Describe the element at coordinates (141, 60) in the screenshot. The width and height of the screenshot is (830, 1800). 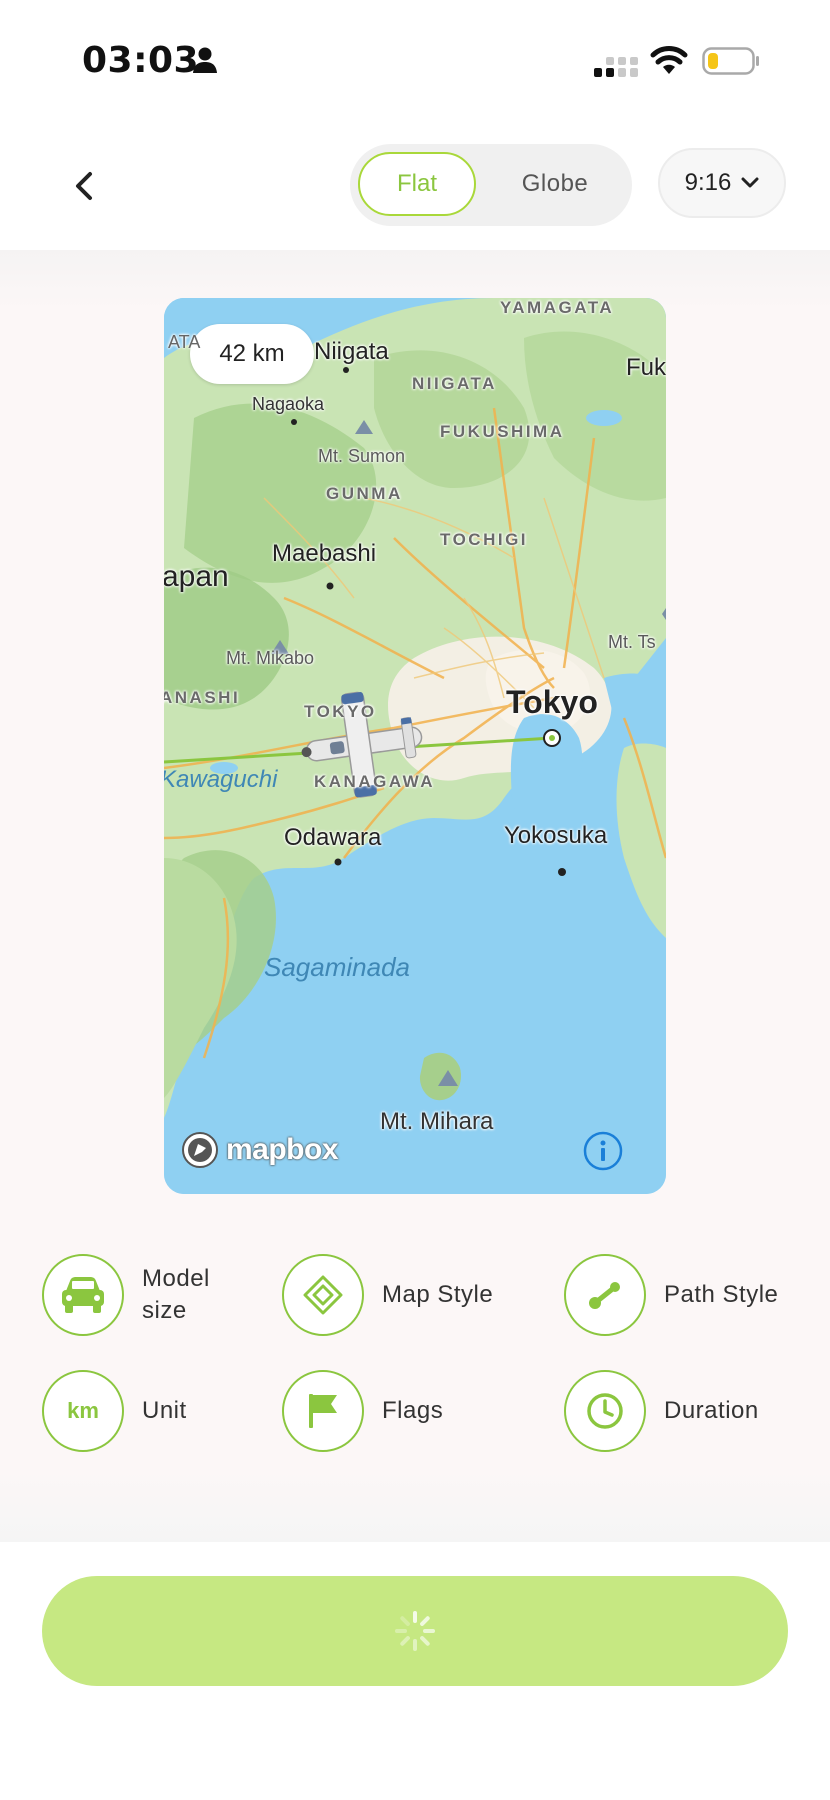
I see `status-time: 03:03` at that location.